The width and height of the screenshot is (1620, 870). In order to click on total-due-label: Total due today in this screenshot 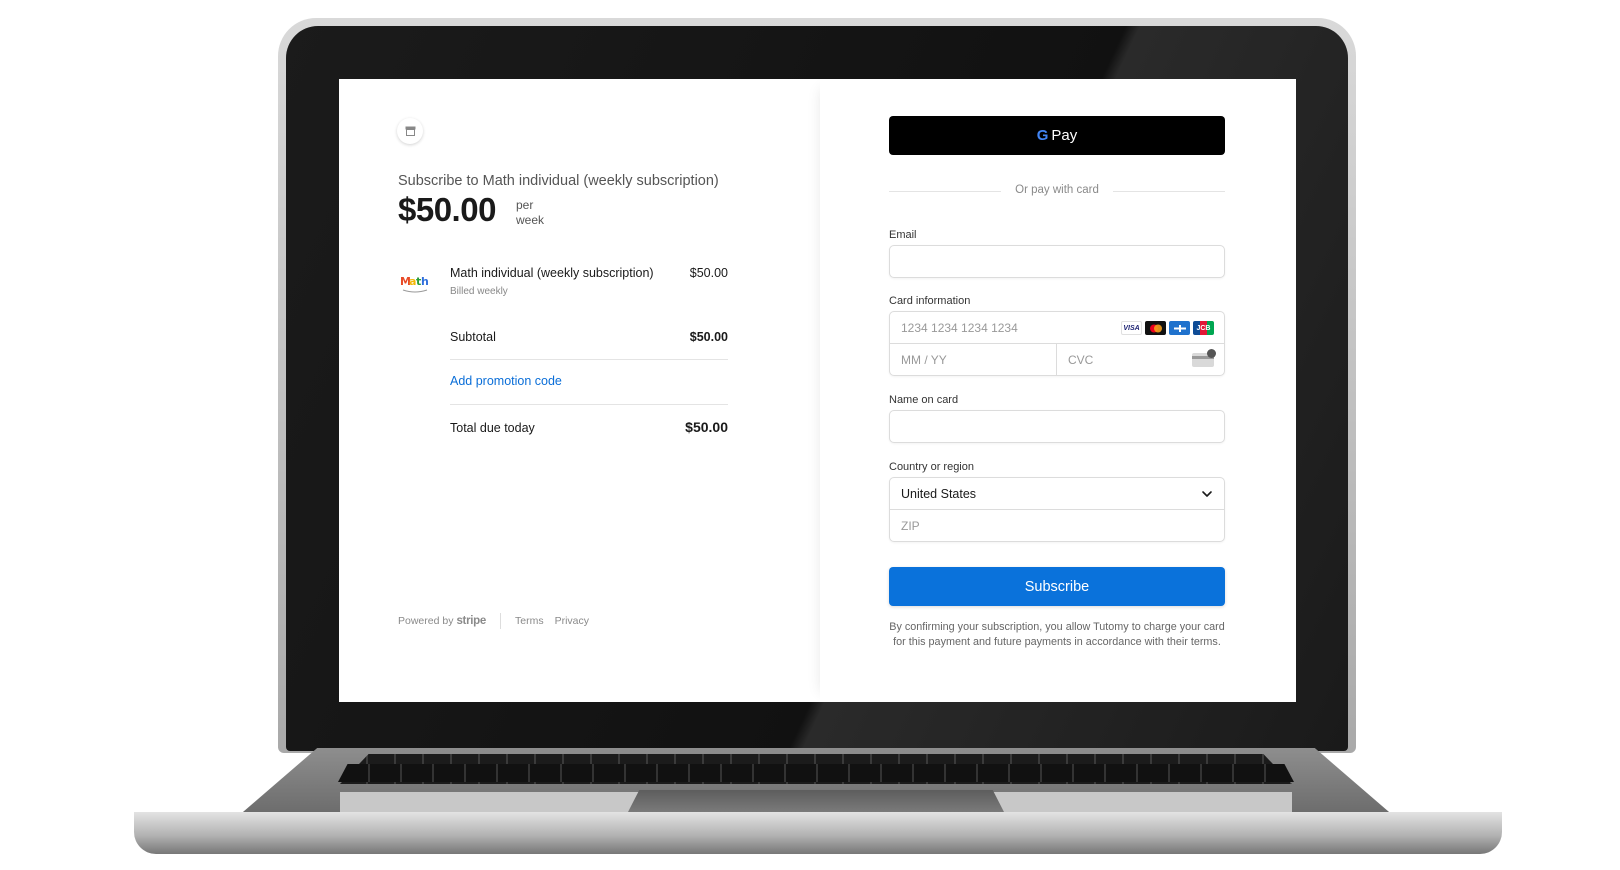, I will do `click(492, 428)`.